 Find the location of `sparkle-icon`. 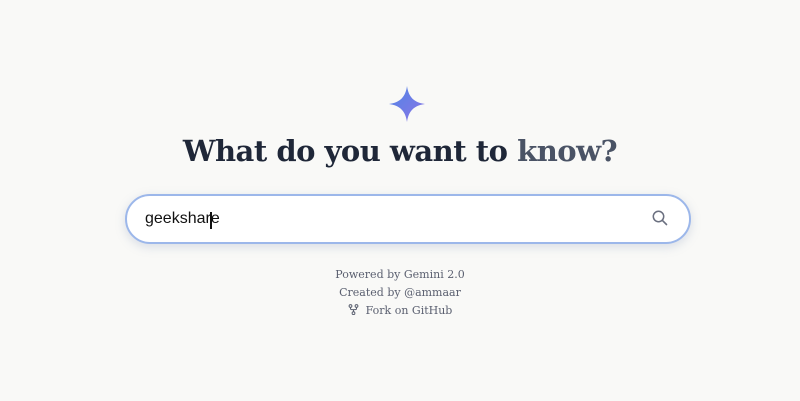

sparkle-icon is located at coordinates (407, 104).